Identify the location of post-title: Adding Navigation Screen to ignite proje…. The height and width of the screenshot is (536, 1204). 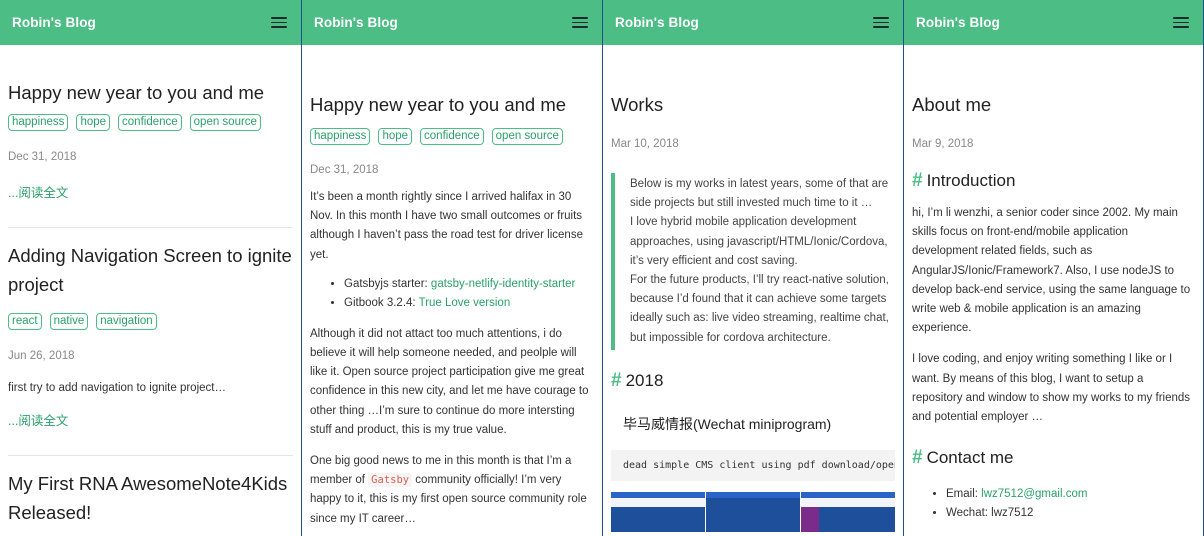
(150, 270).